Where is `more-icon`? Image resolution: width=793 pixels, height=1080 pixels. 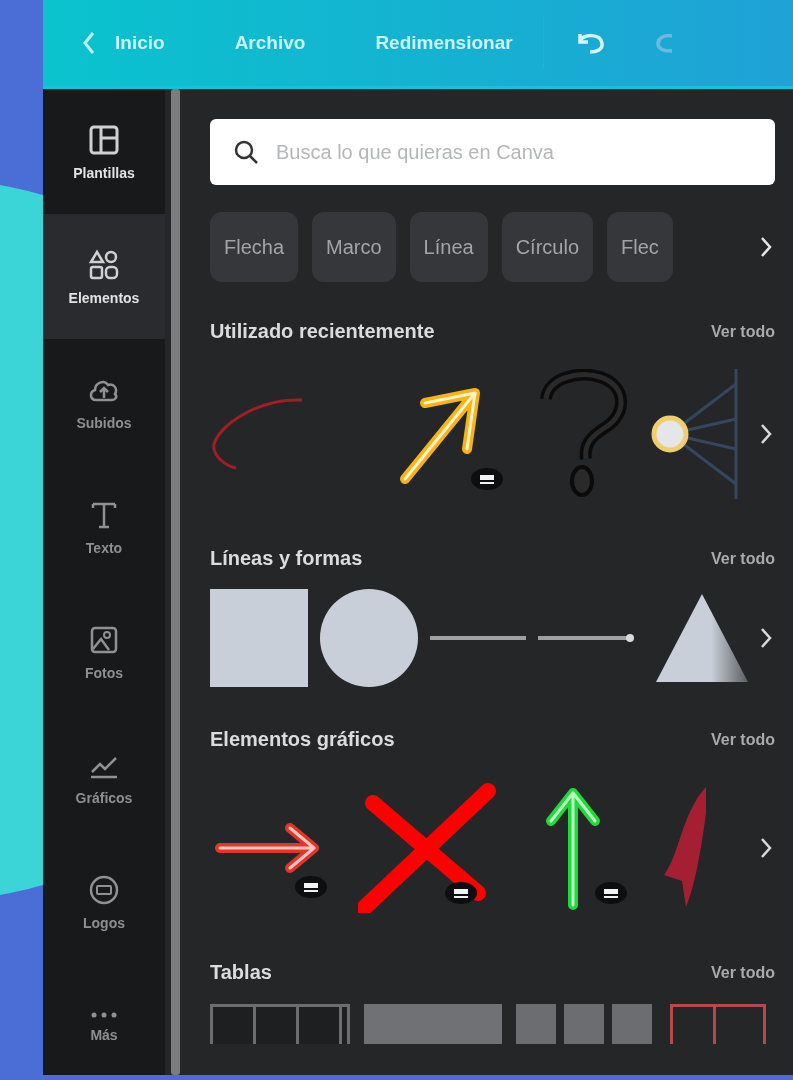
more-icon is located at coordinates (104, 1014).